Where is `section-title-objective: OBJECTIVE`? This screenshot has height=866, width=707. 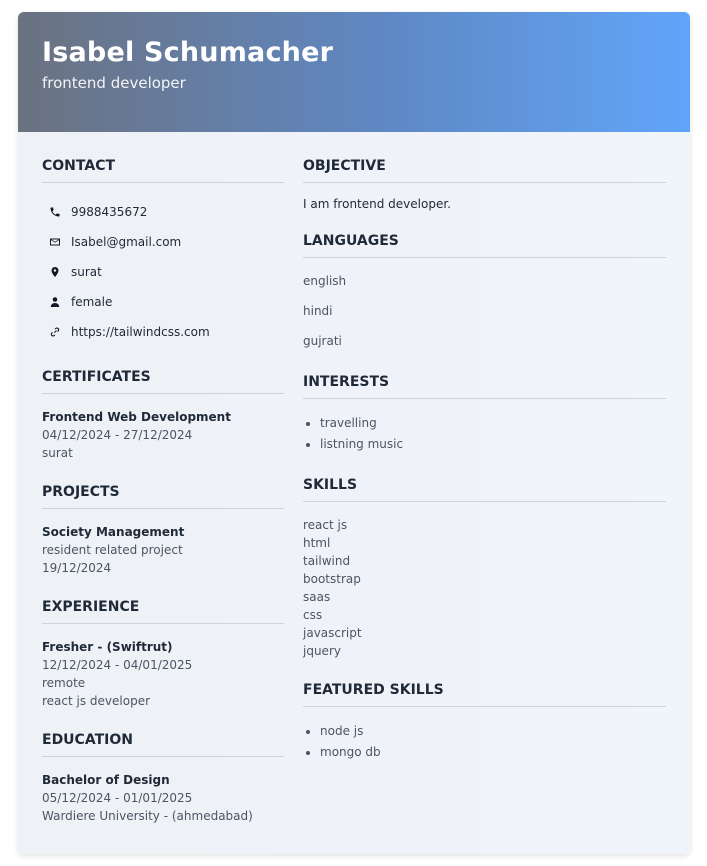
section-title-objective: OBJECTIVE is located at coordinates (484, 170).